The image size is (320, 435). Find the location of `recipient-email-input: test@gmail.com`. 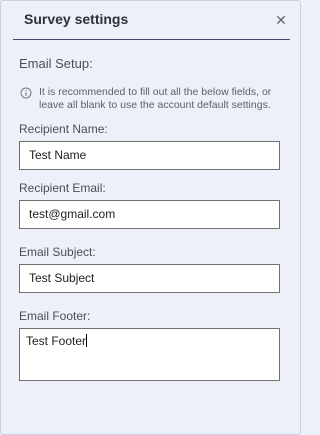

recipient-email-input: test@gmail.com is located at coordinates (149, 214).